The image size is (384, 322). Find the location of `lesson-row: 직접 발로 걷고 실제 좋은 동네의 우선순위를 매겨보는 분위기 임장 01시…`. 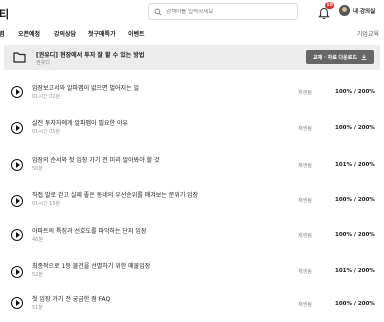

lesson-row: 직접 발로 걷고 실제 좋은 동네의 우선순위를 매겨보는 분위기 임장 01시… is located at coordinates (192, 204).